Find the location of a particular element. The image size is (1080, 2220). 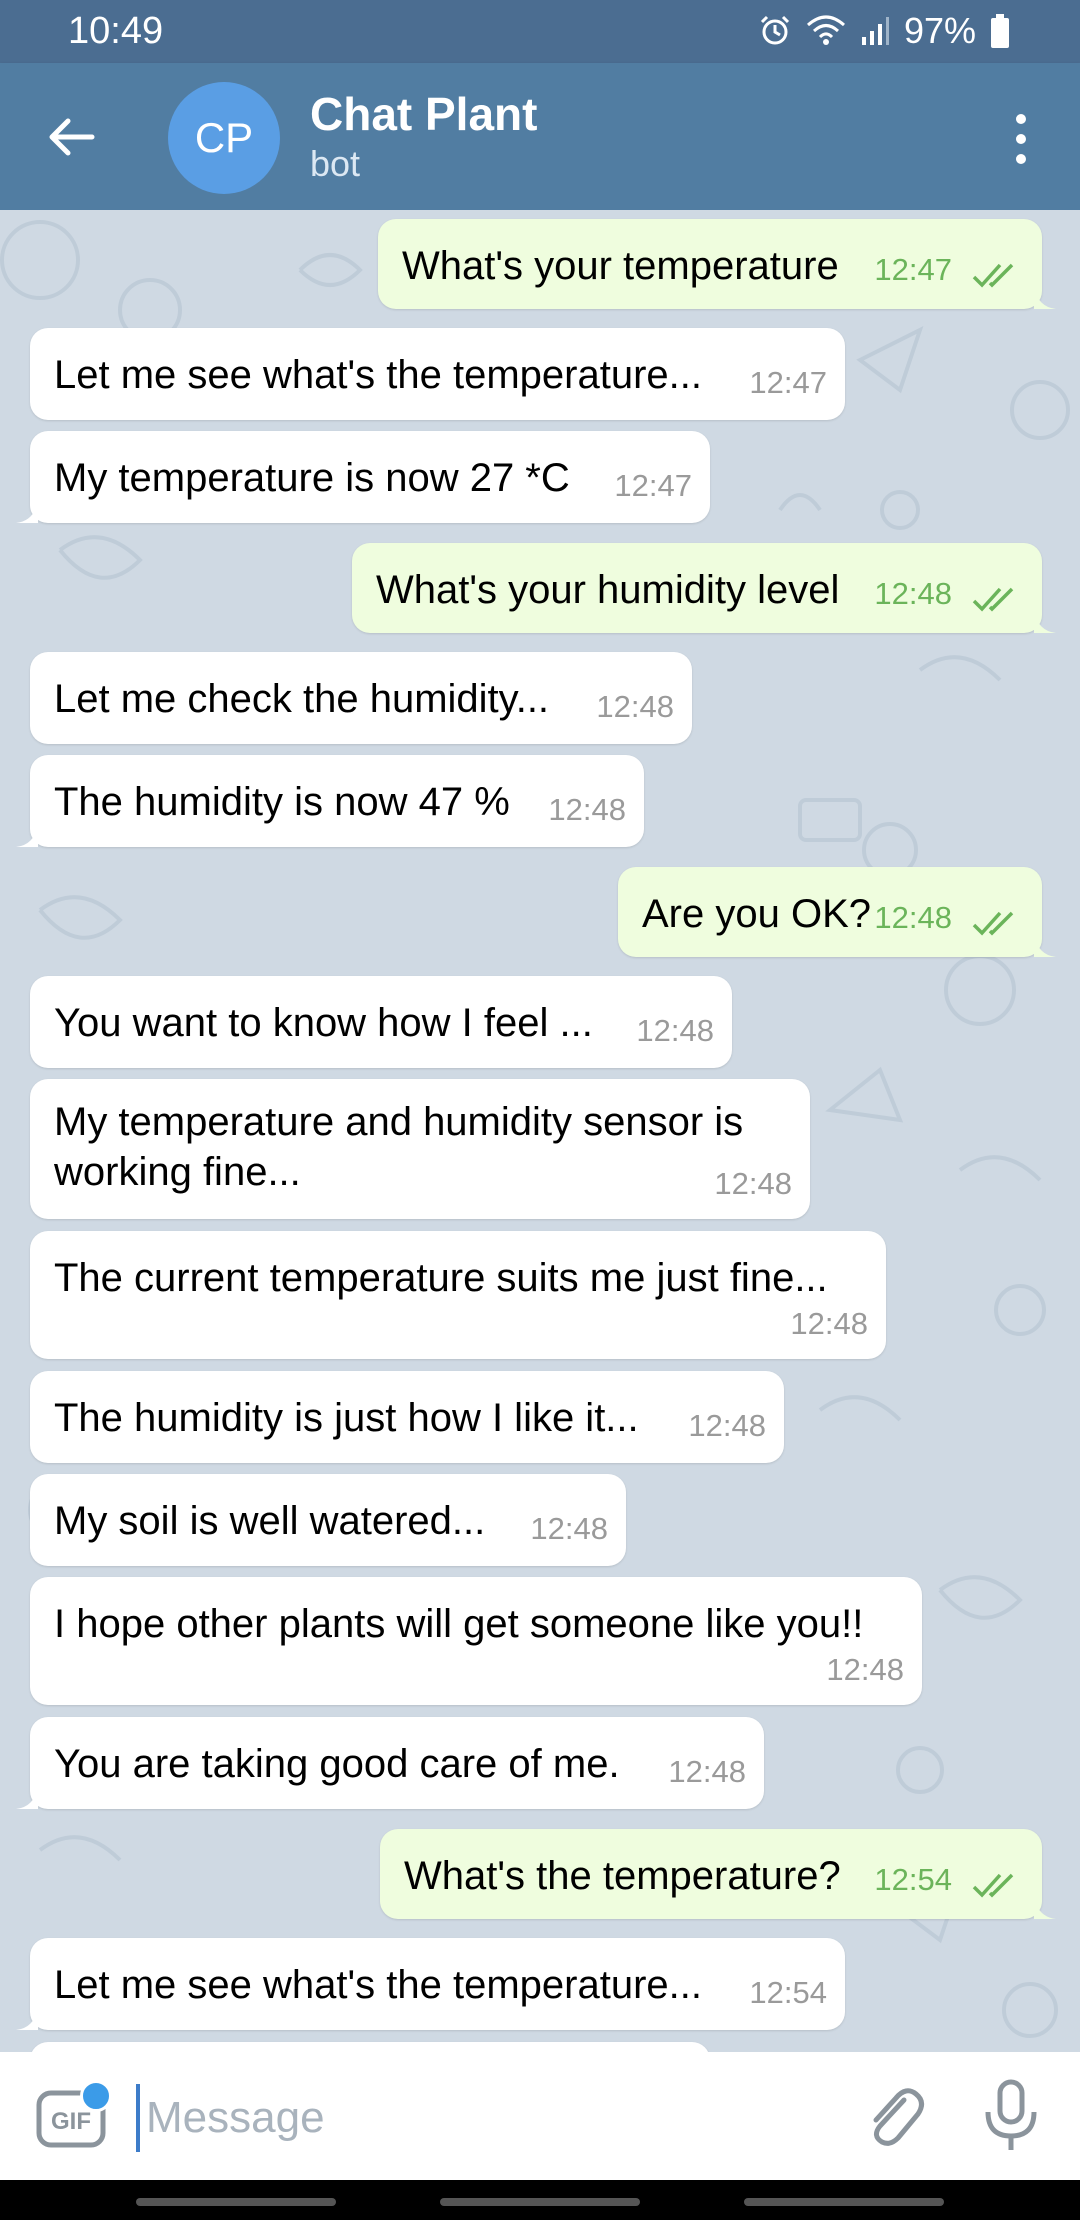

chat-header: CP Chat Plant bot is located at coordinates (540, 136).